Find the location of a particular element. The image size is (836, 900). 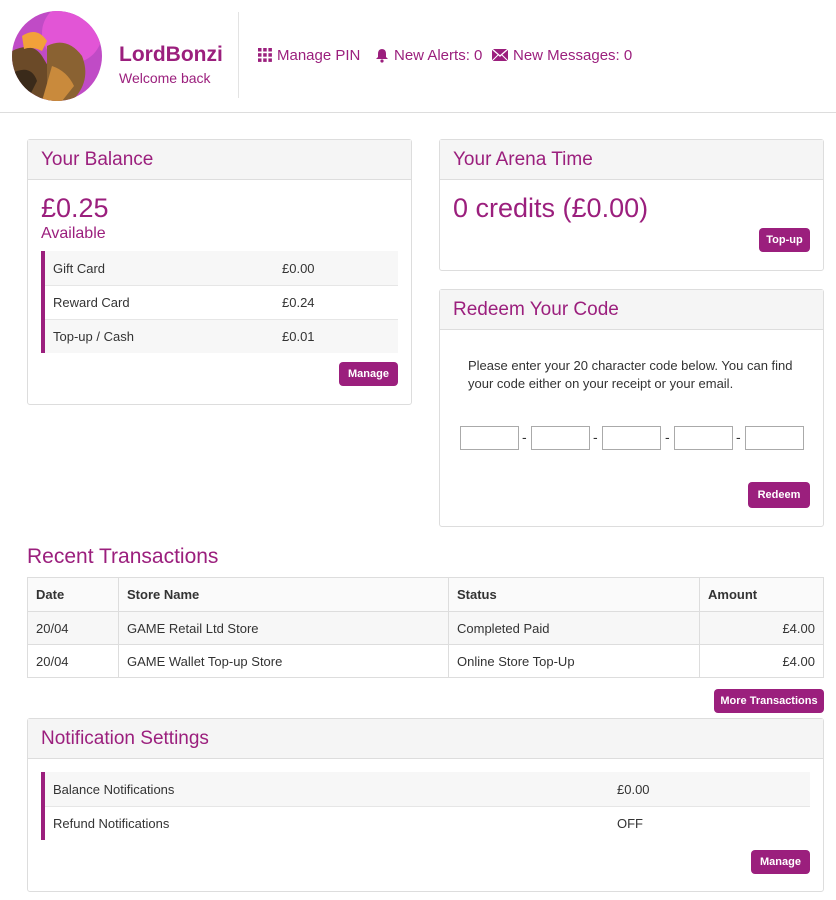

username: LordBonzi is located at coordinates (171, 54).